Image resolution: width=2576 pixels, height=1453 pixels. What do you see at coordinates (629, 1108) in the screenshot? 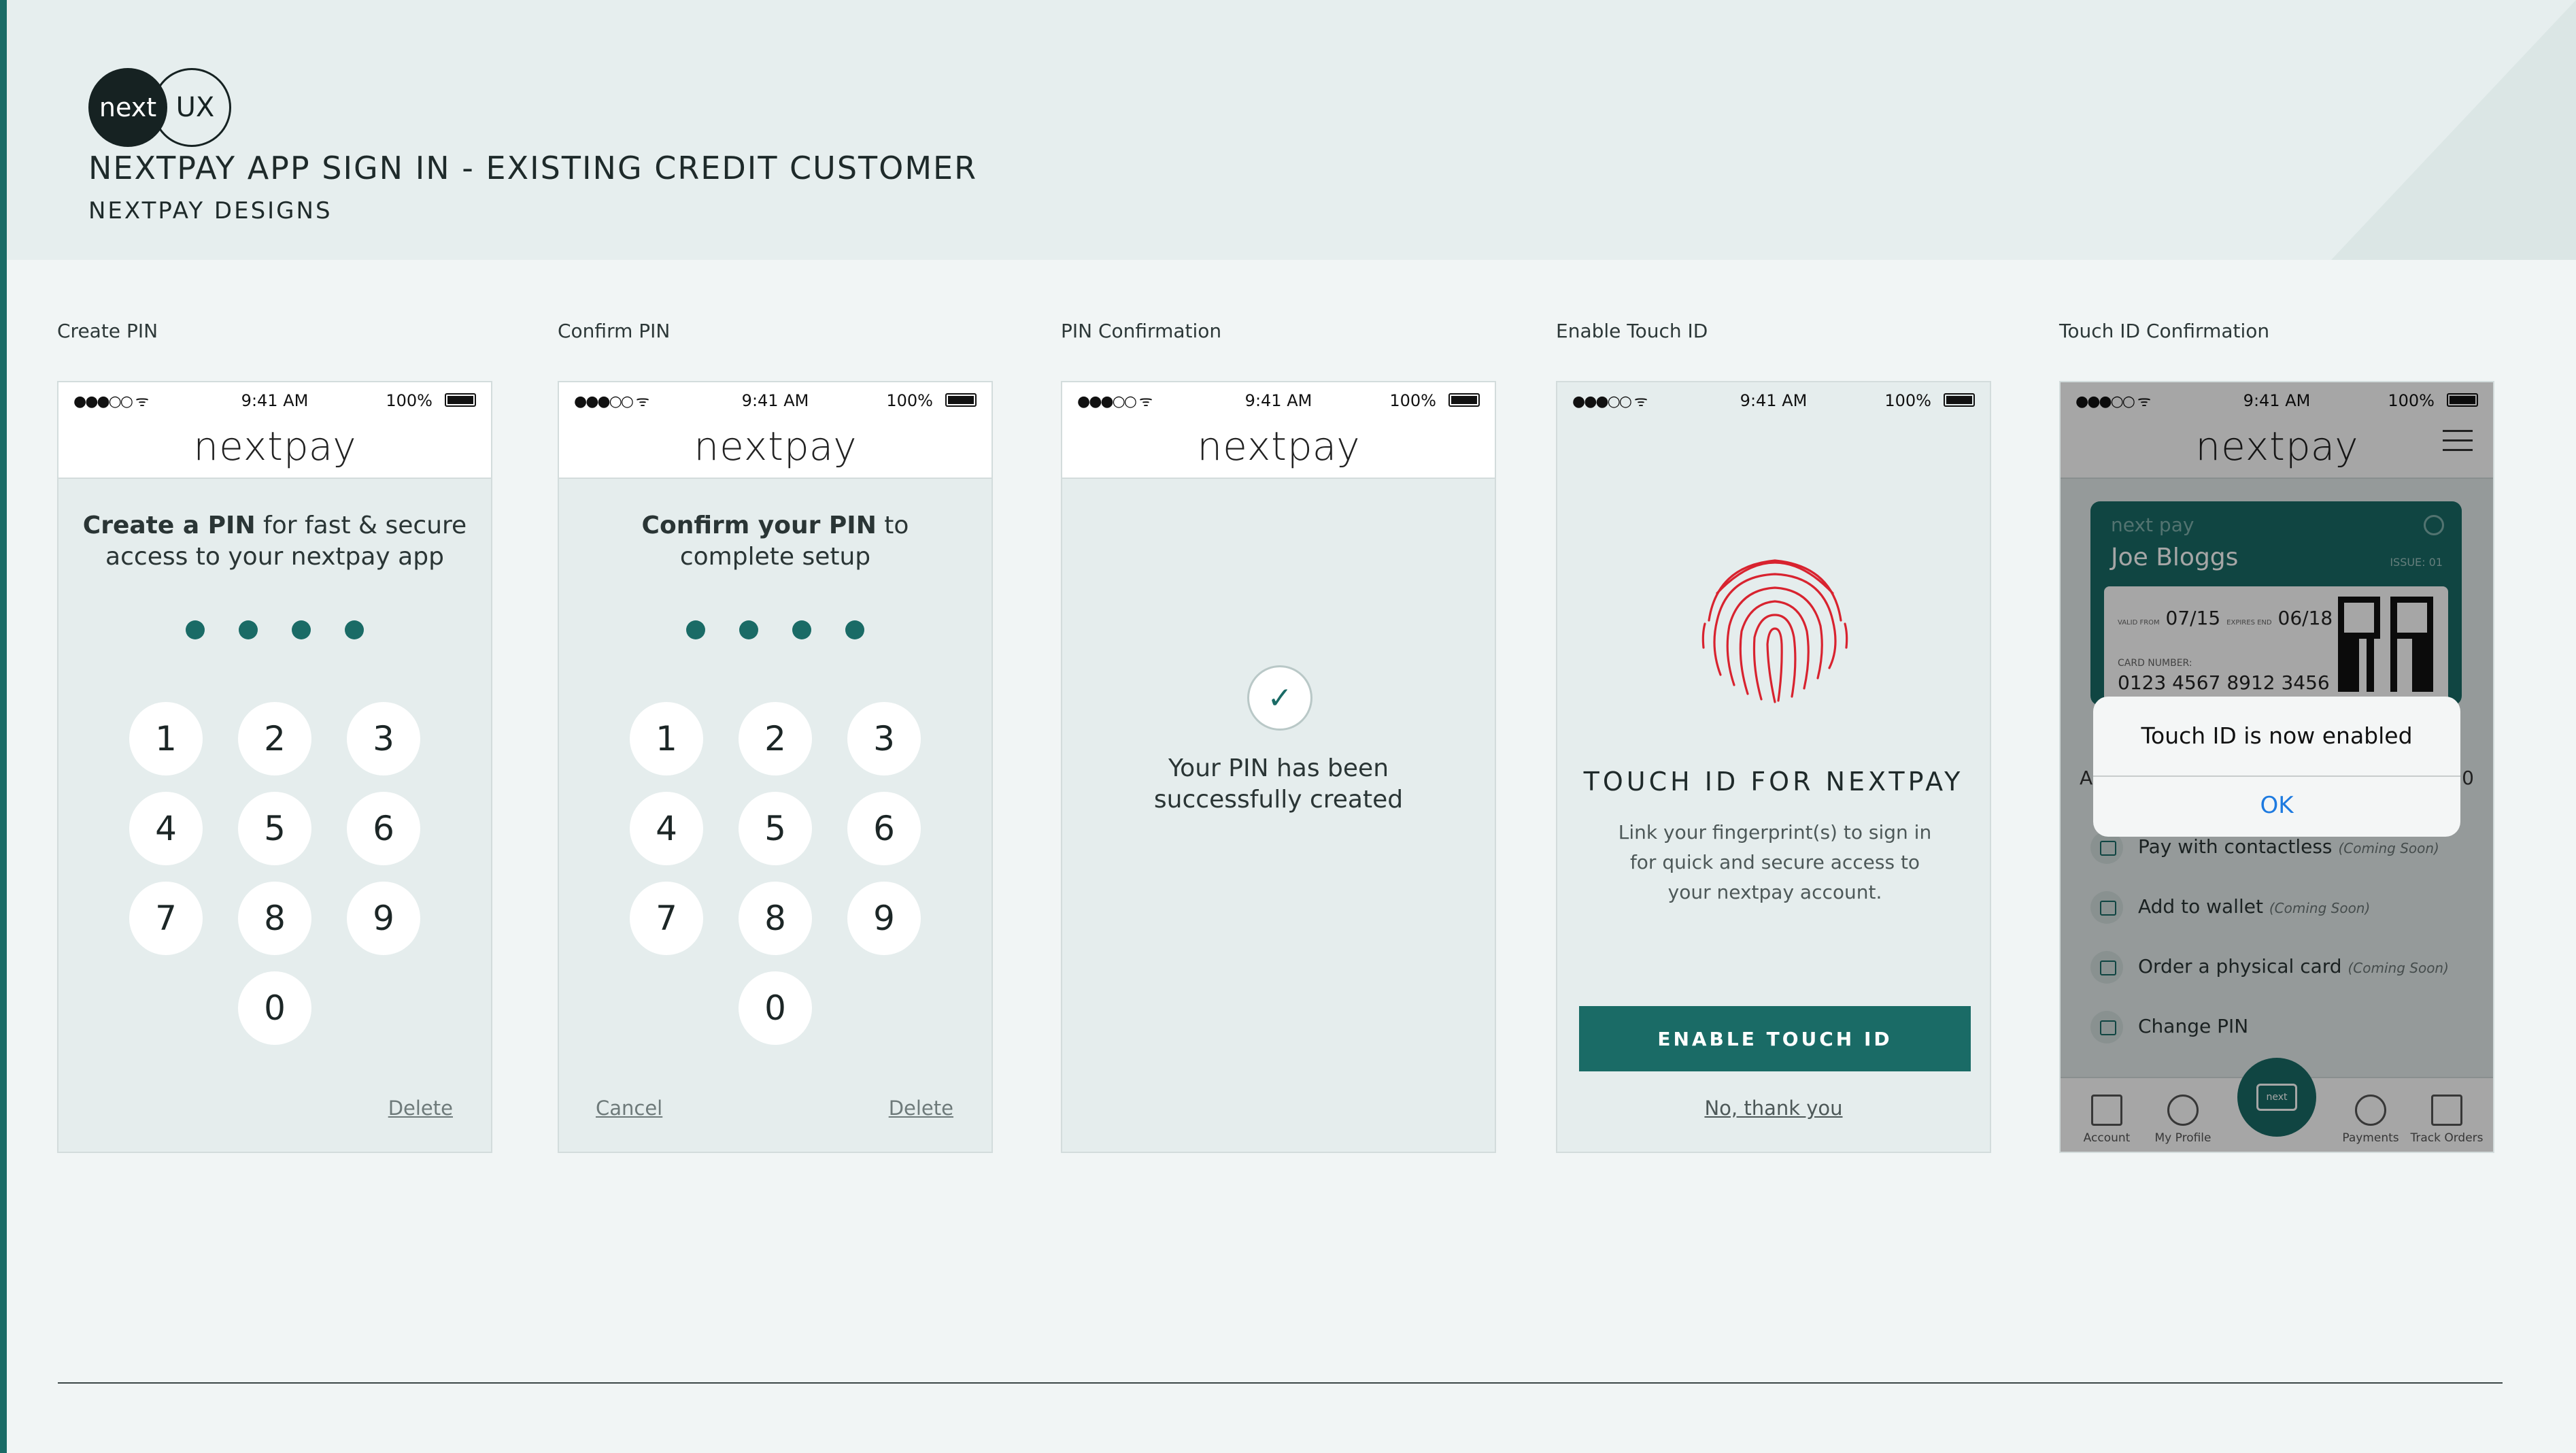
I see `cancel-link: Cancel` at bounding box center [629, 1108].